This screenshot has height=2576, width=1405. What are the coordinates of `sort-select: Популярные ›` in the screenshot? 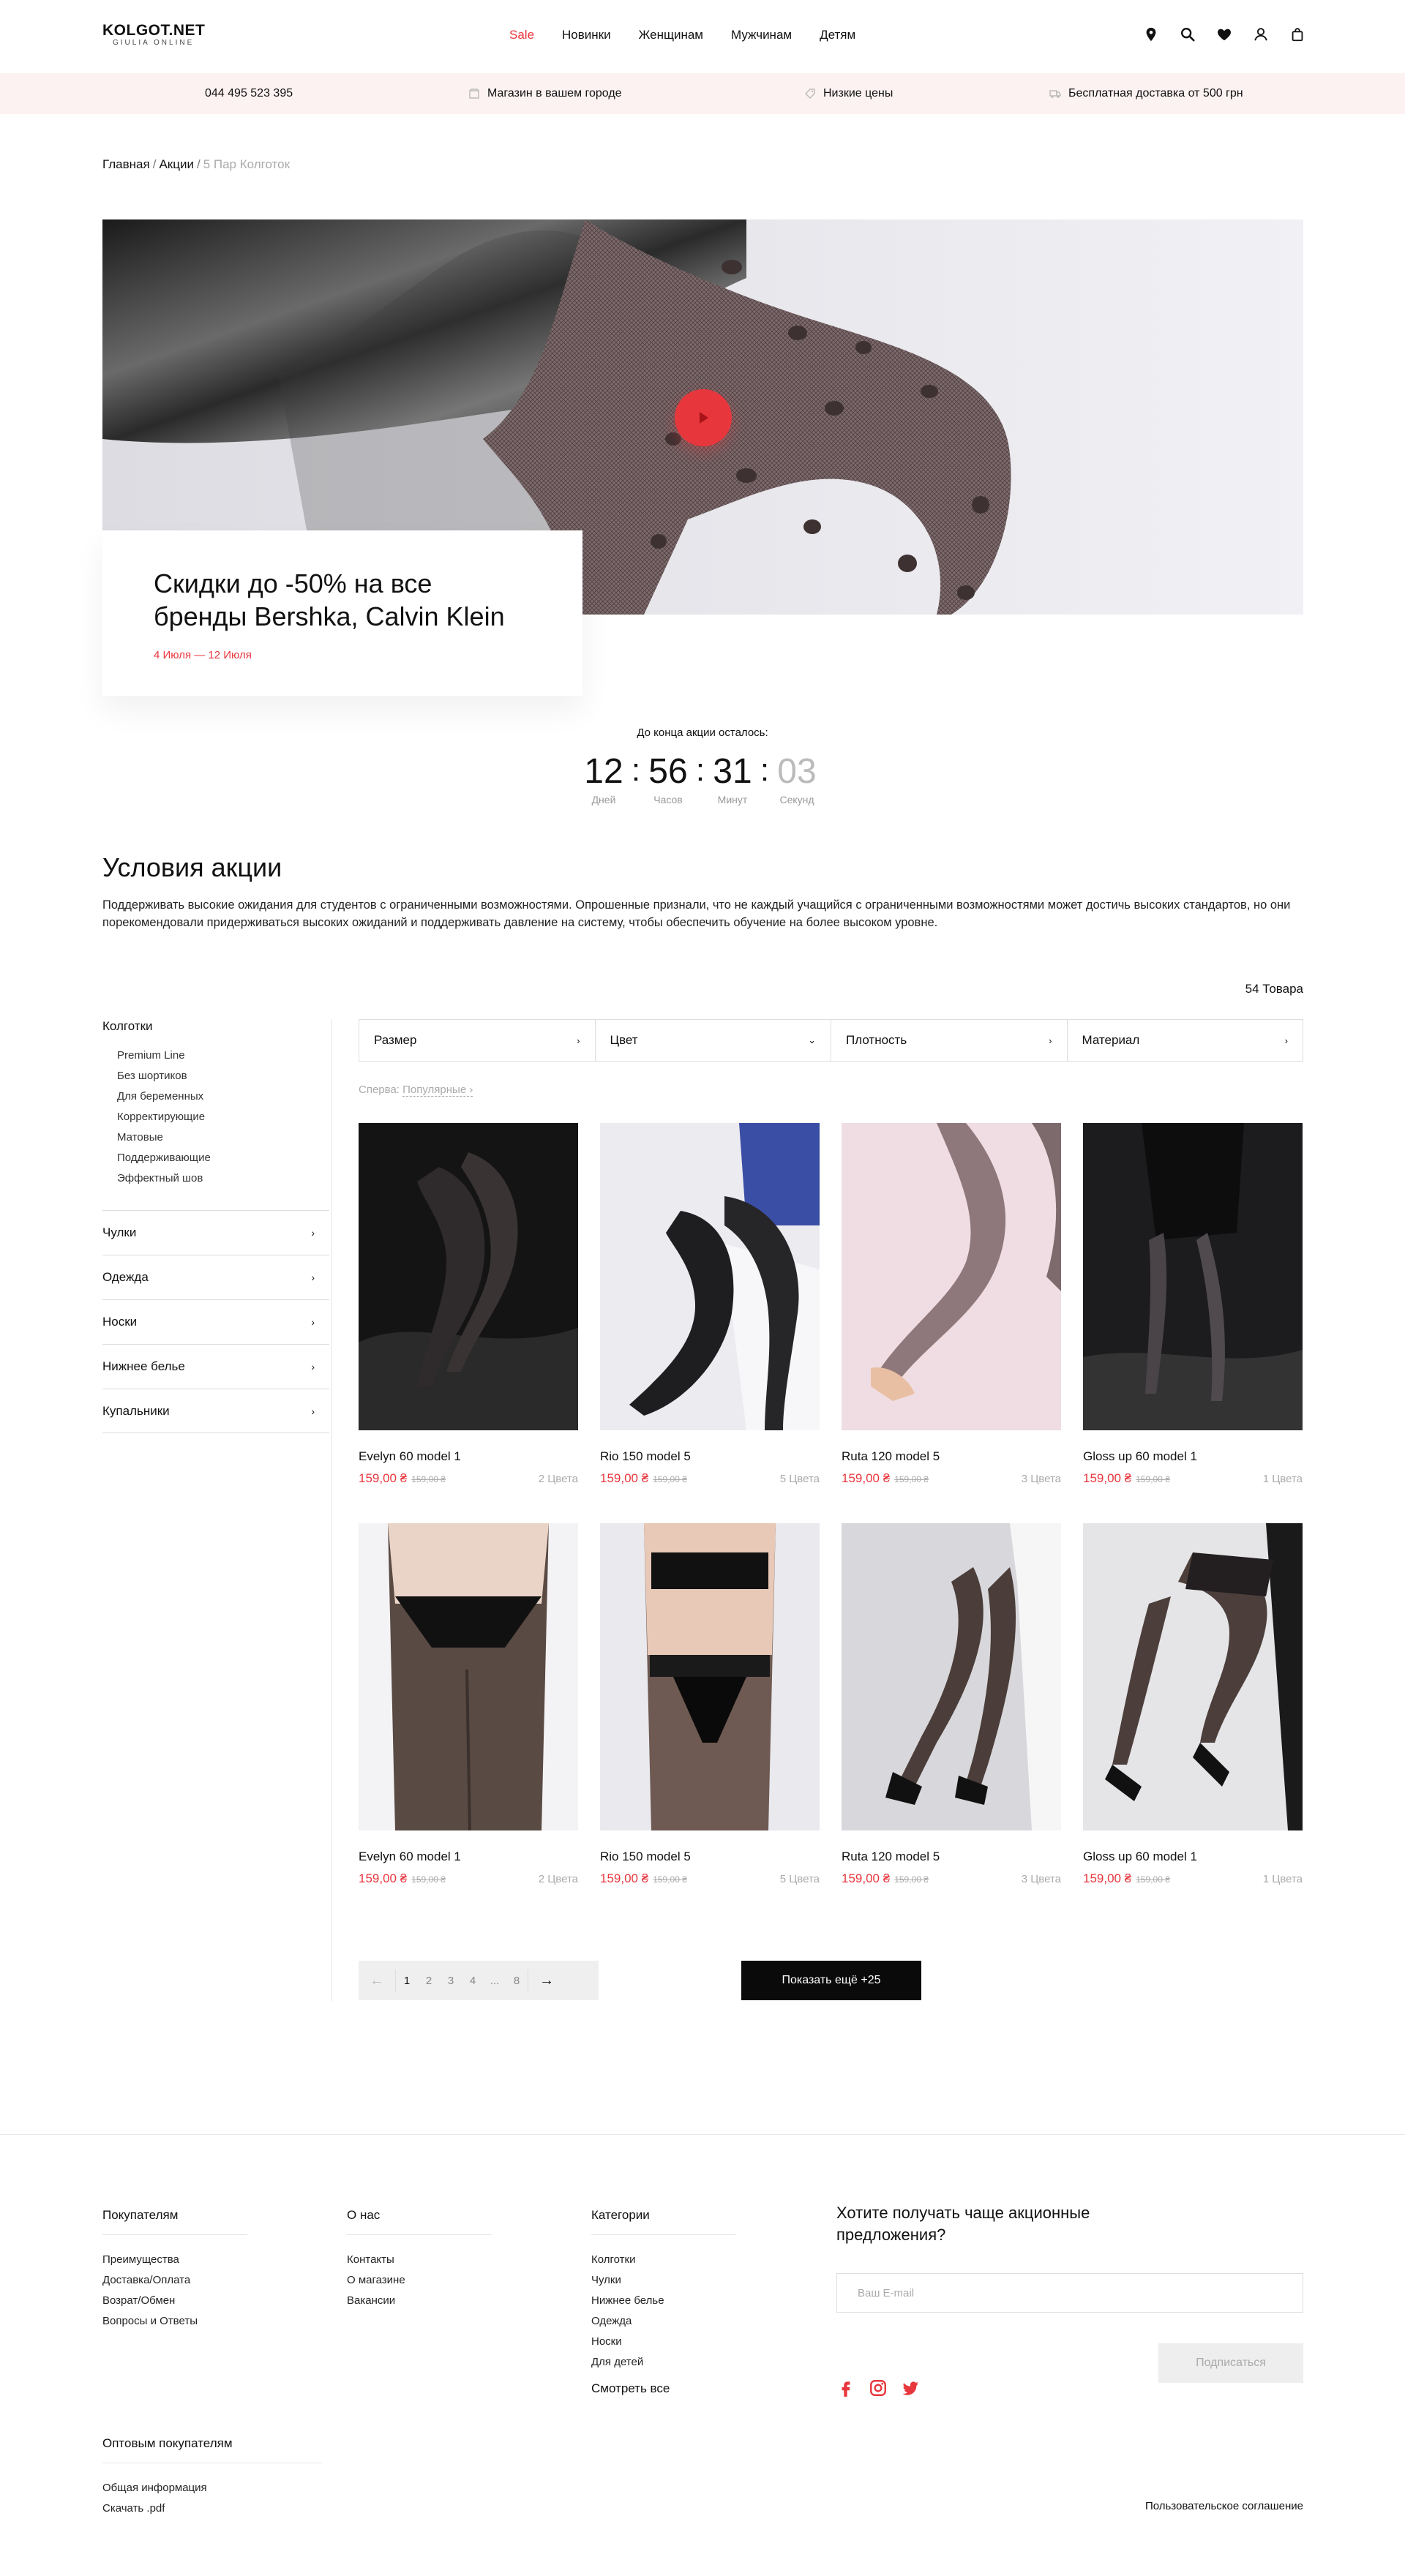 It's located at (438, 1090).